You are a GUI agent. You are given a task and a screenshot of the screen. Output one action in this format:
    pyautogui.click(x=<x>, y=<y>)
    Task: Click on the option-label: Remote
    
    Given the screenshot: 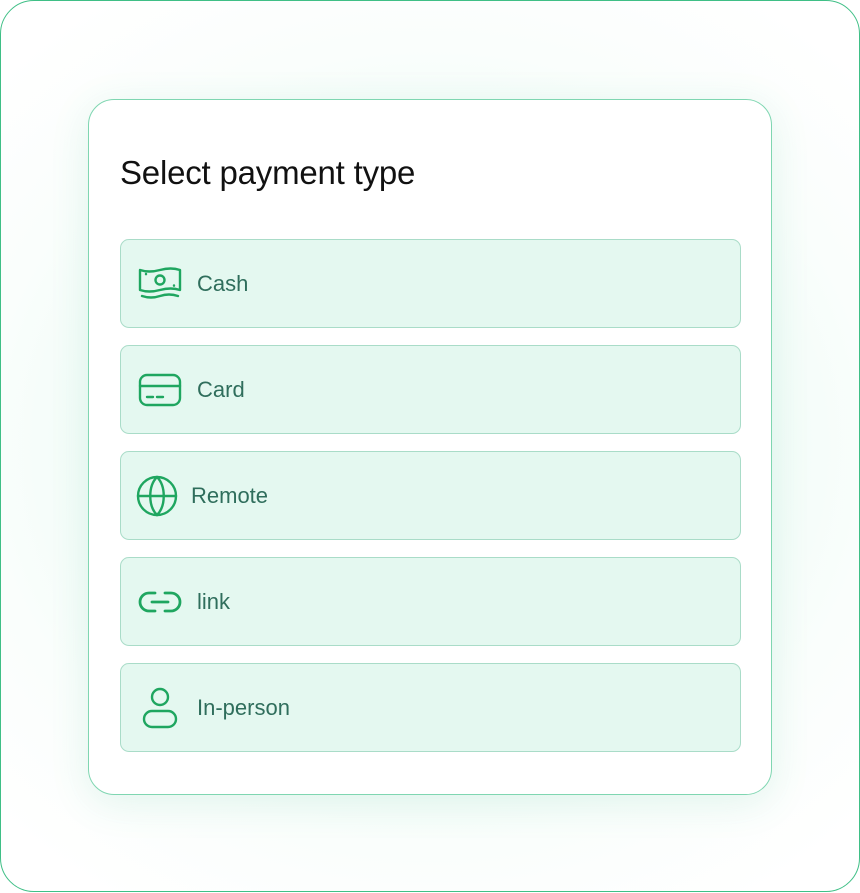 What is the action you would take?
    pyautogui.click(x=230, y=495)
    